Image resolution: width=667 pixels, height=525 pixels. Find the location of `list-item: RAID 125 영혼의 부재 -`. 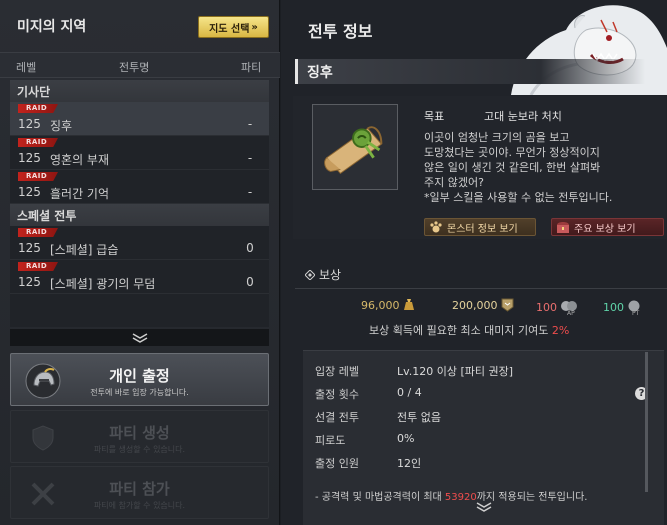

list-item: RAID 125 영혼의 부재 - is located at coordinates (139, 153).